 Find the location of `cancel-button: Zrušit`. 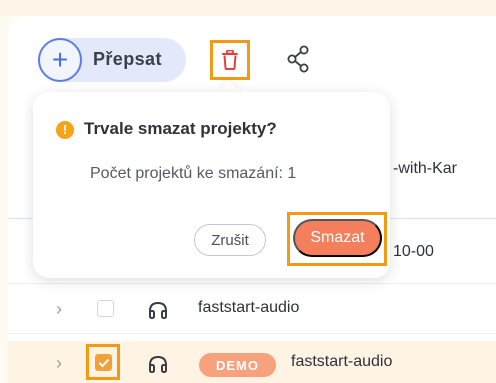

cancel-button: Zrušit is located at coordinates (230, 240).